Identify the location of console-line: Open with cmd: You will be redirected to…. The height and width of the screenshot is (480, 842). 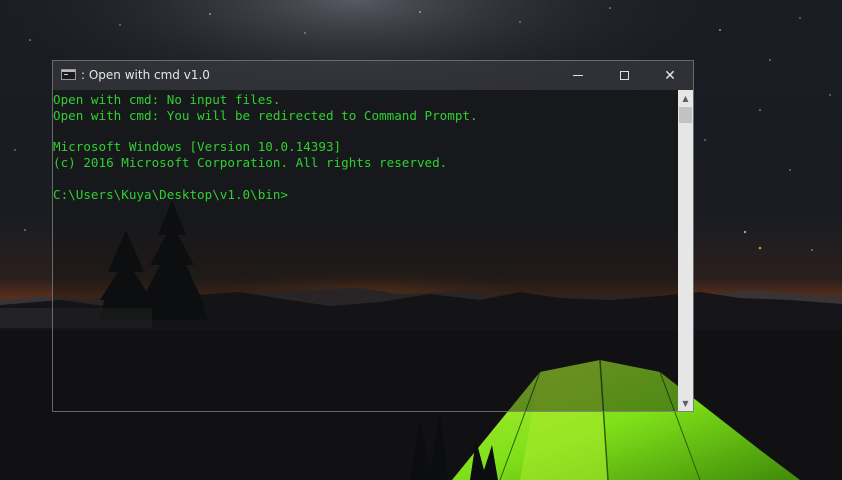
(265, 115).